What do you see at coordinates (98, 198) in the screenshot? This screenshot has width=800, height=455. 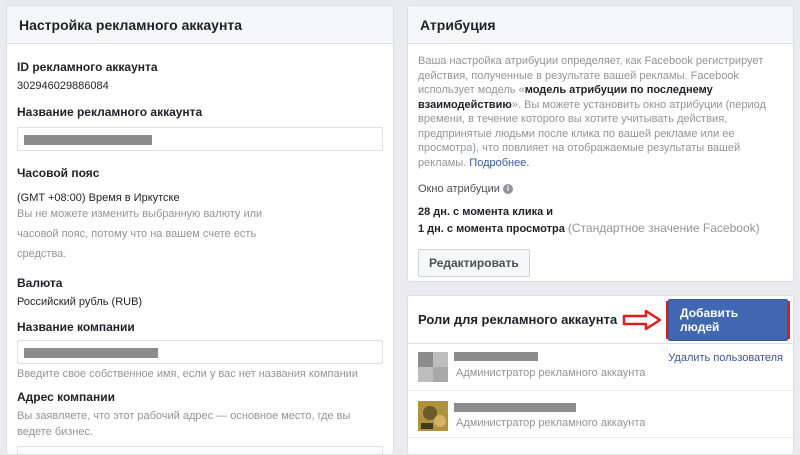 I see `timezone-value: (GMT +08:00) Время в Иркутске` at bounding box center [98, 198].